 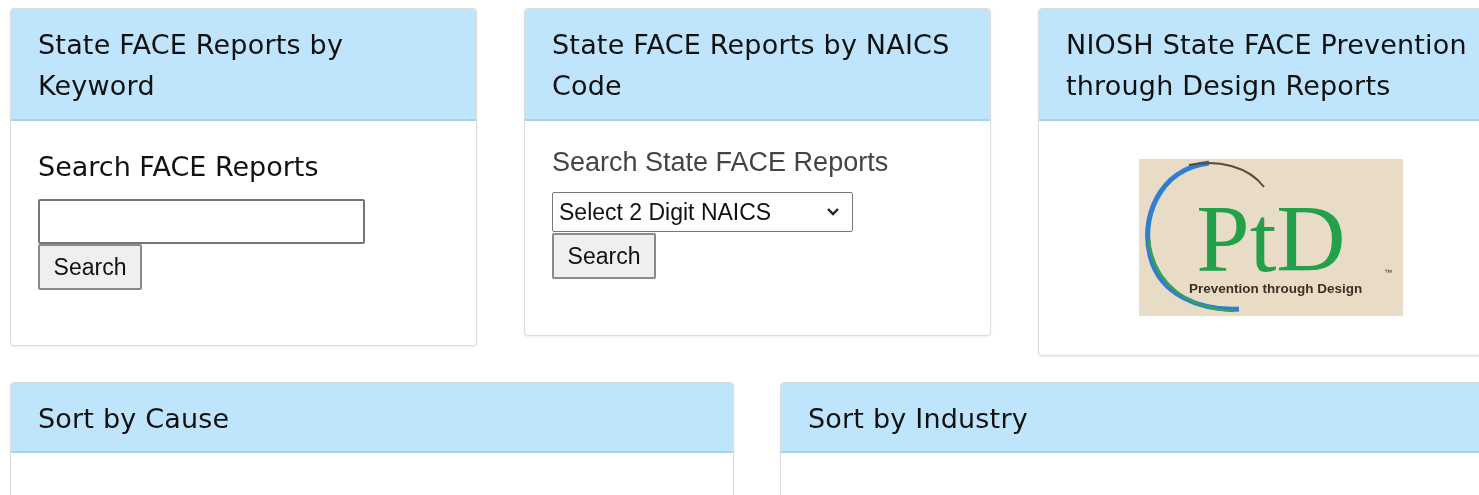 I want to click on card-title: NIOSH State FACE Prevention through Design Reports, so click(x=1267, y=65).